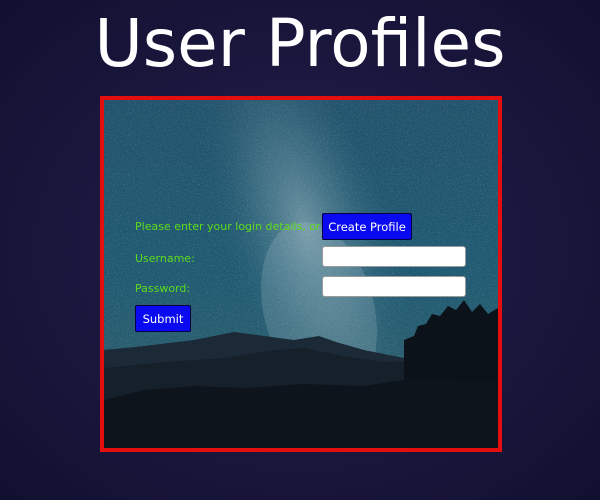 The image size is (600, 500). What do you see at coordinates (165, 258) in the screenshot?
I see `username-label: Username:` at bounding box center [165, 258].